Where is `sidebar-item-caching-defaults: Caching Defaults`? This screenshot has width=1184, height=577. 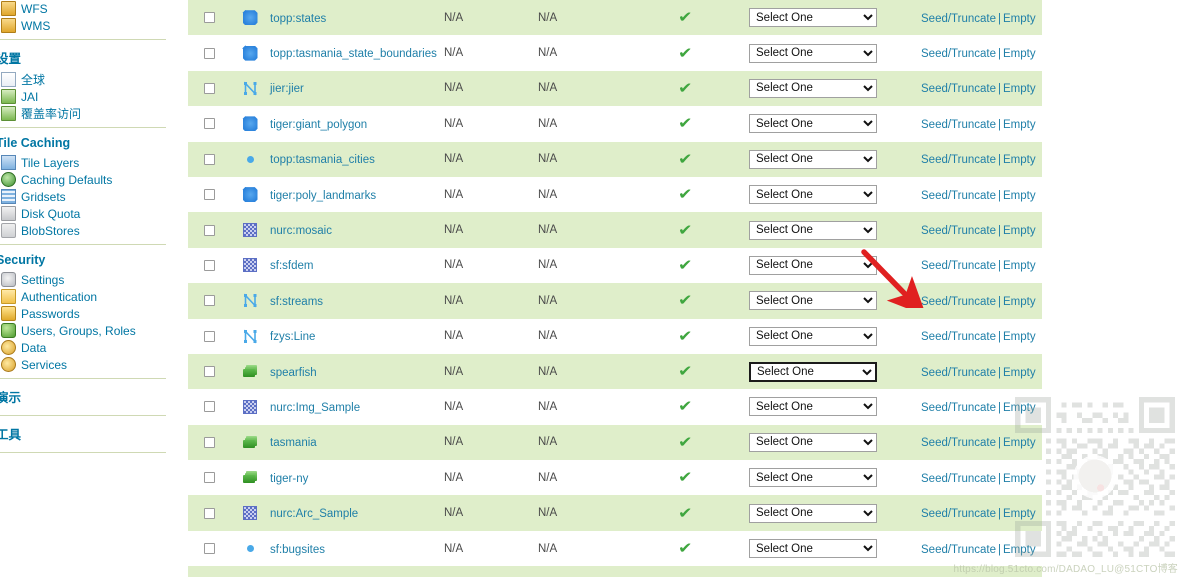
sidebar-item-caching-defaults: Caching Defaults is located at coordinates (85, 179).